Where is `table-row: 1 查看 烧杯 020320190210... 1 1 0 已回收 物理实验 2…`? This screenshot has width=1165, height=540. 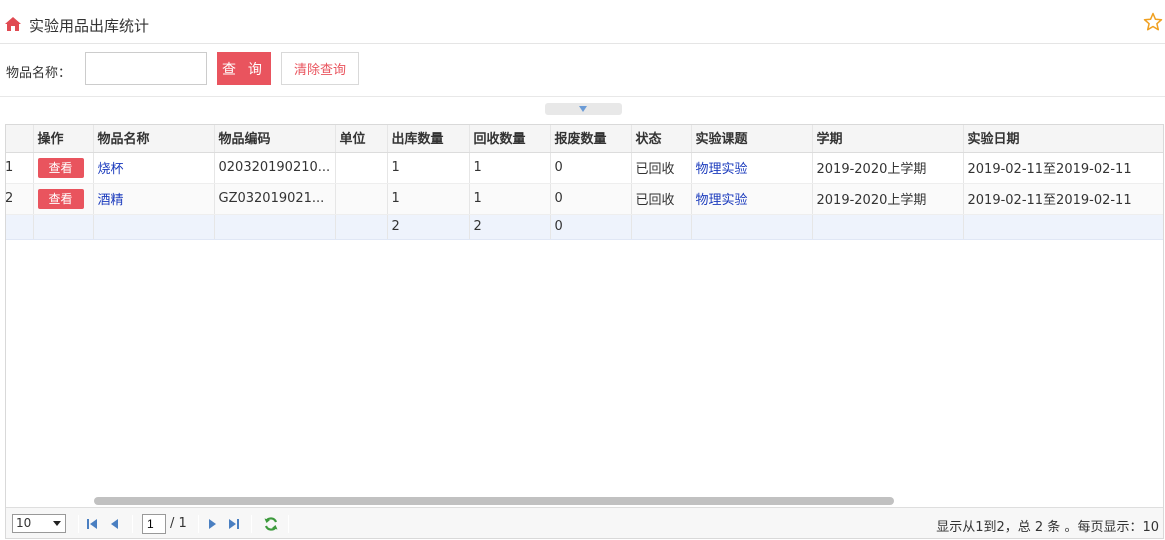 table-row: 1 查看 烧杯 020320190210... 1 1 0 已回收 物理实验 2… is located at coordinates (584, 168).